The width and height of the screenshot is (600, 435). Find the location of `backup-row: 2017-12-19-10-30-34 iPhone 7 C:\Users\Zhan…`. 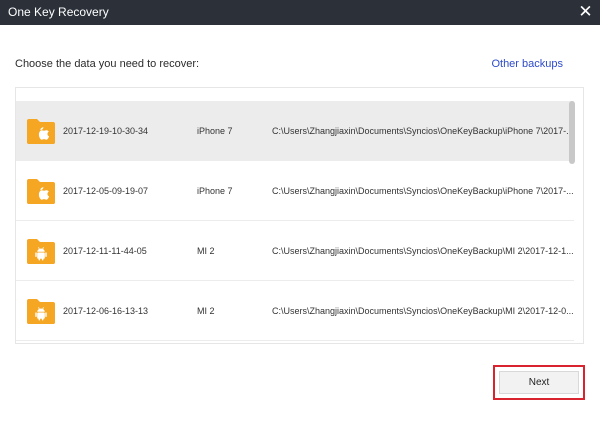

backup-row: 2017-12-19-10-30-34 iPhone 7 C:\Users\Zhan… is located at coordinates (295, 131).